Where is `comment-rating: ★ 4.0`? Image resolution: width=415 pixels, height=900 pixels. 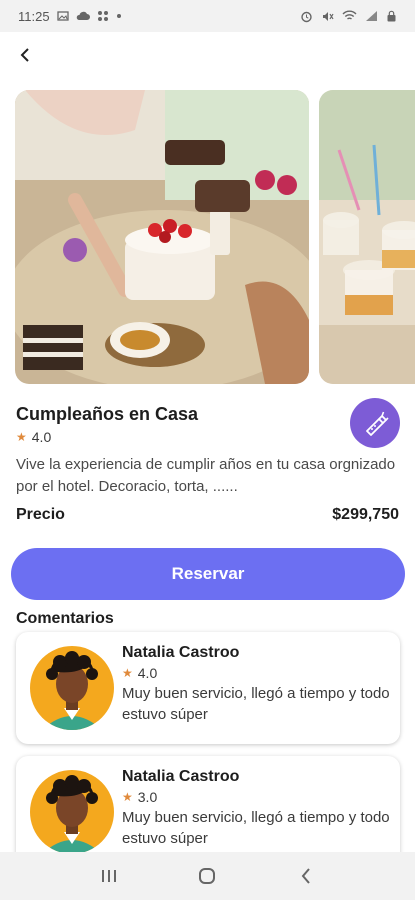
comment-rating: ★ 4.0 is located at coordinates (256, 673).